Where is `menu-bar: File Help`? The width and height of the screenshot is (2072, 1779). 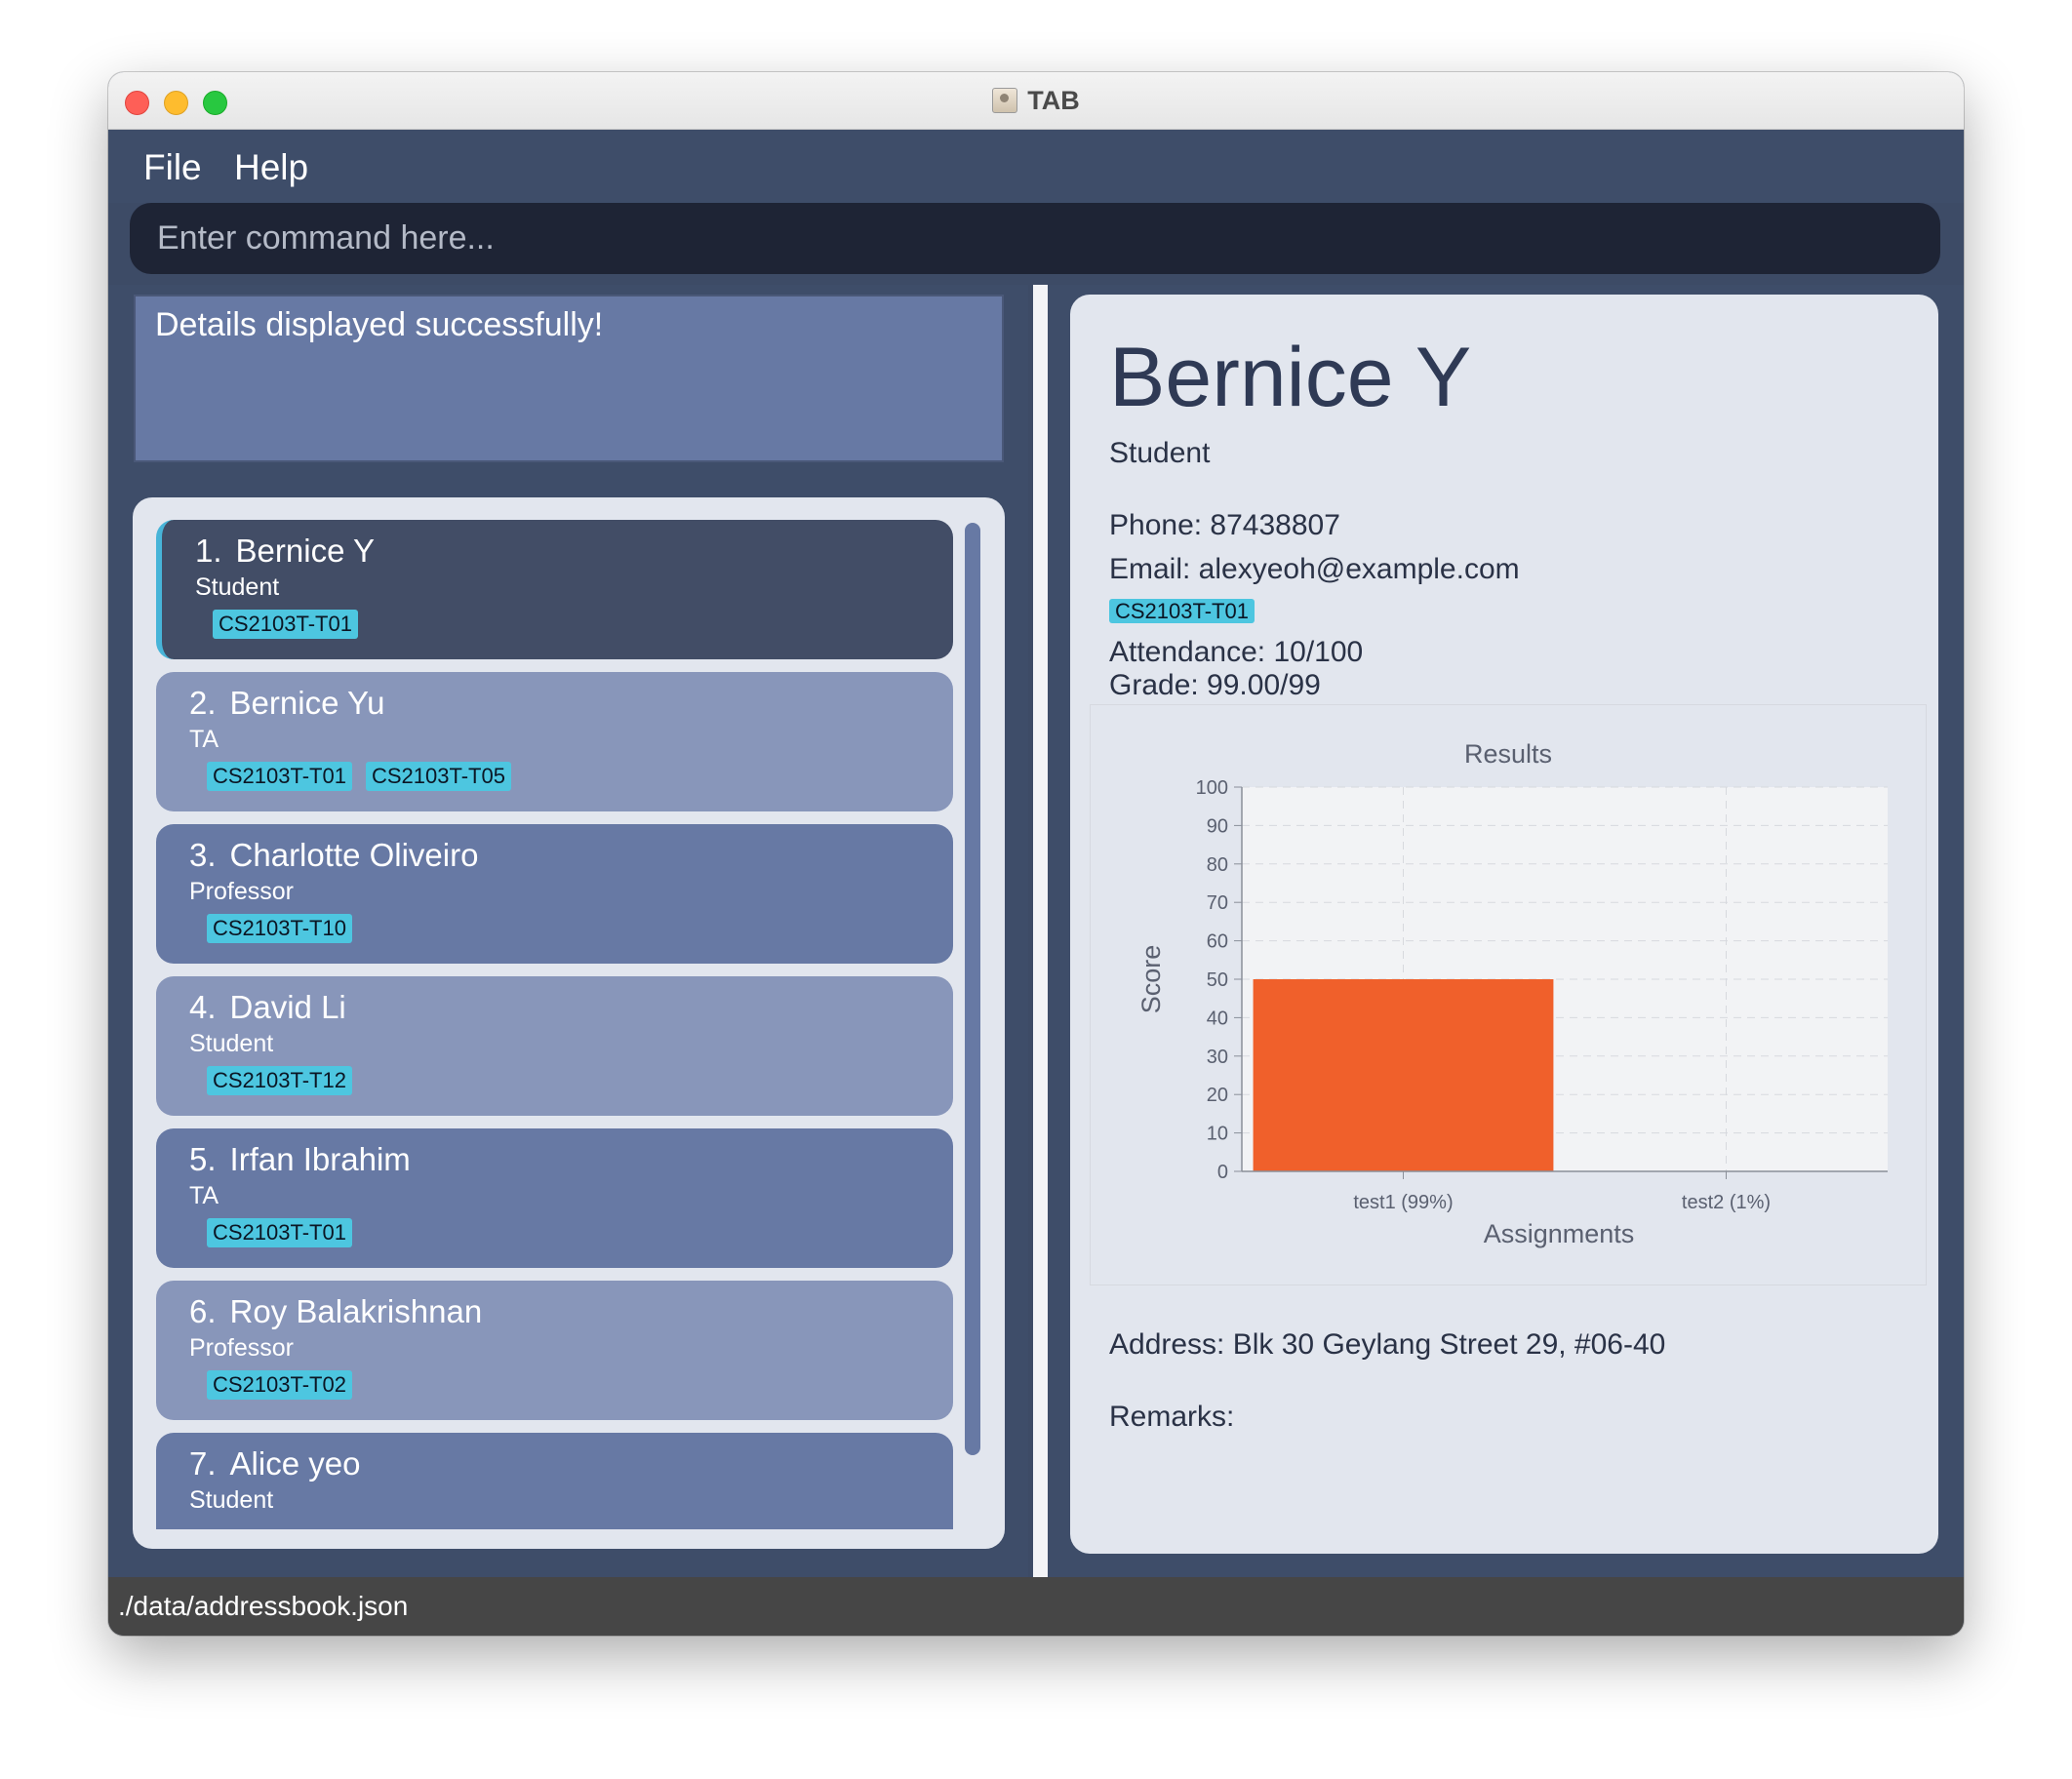
menu-bar: File Help is located at coordinates (1036, 202).